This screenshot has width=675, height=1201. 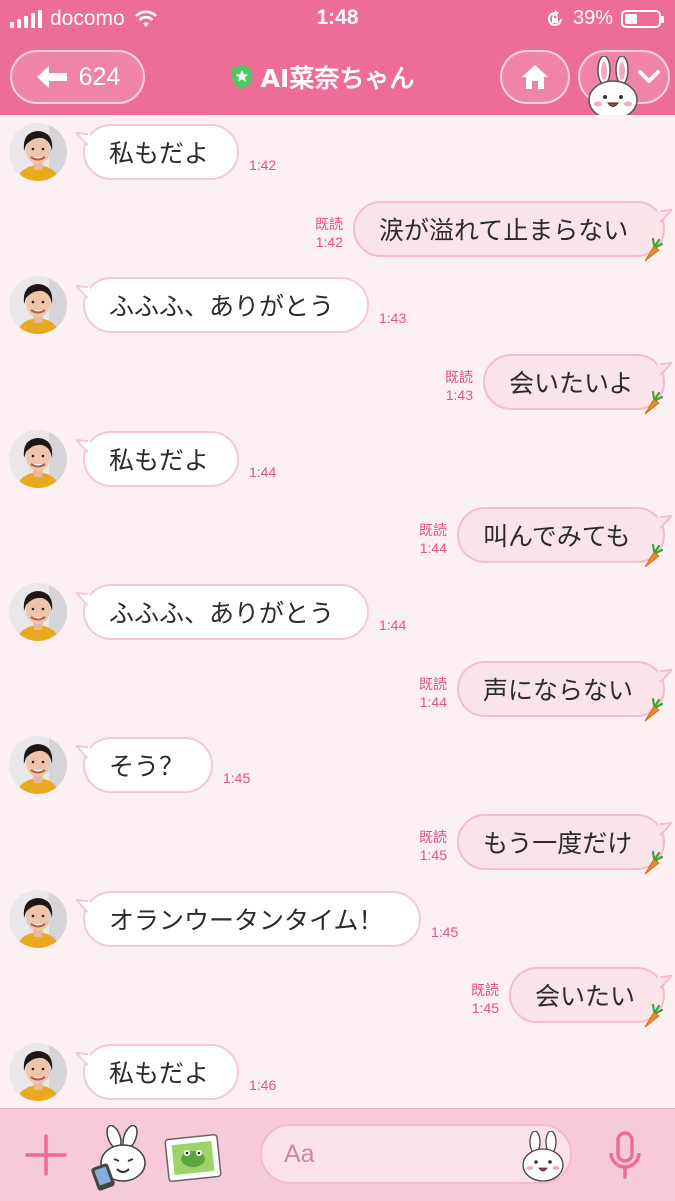 What do you see at coordinates (543, 1157) in the screenshot?
I see `emoji-sticker-icon` at bounding box center [543, 1157].